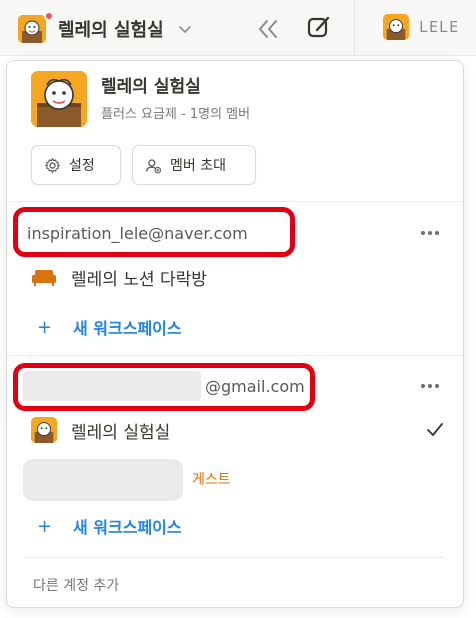 This screenshot has width=476, height=618. I want to click on collapse-sidebar-icon, so click(268, 29).